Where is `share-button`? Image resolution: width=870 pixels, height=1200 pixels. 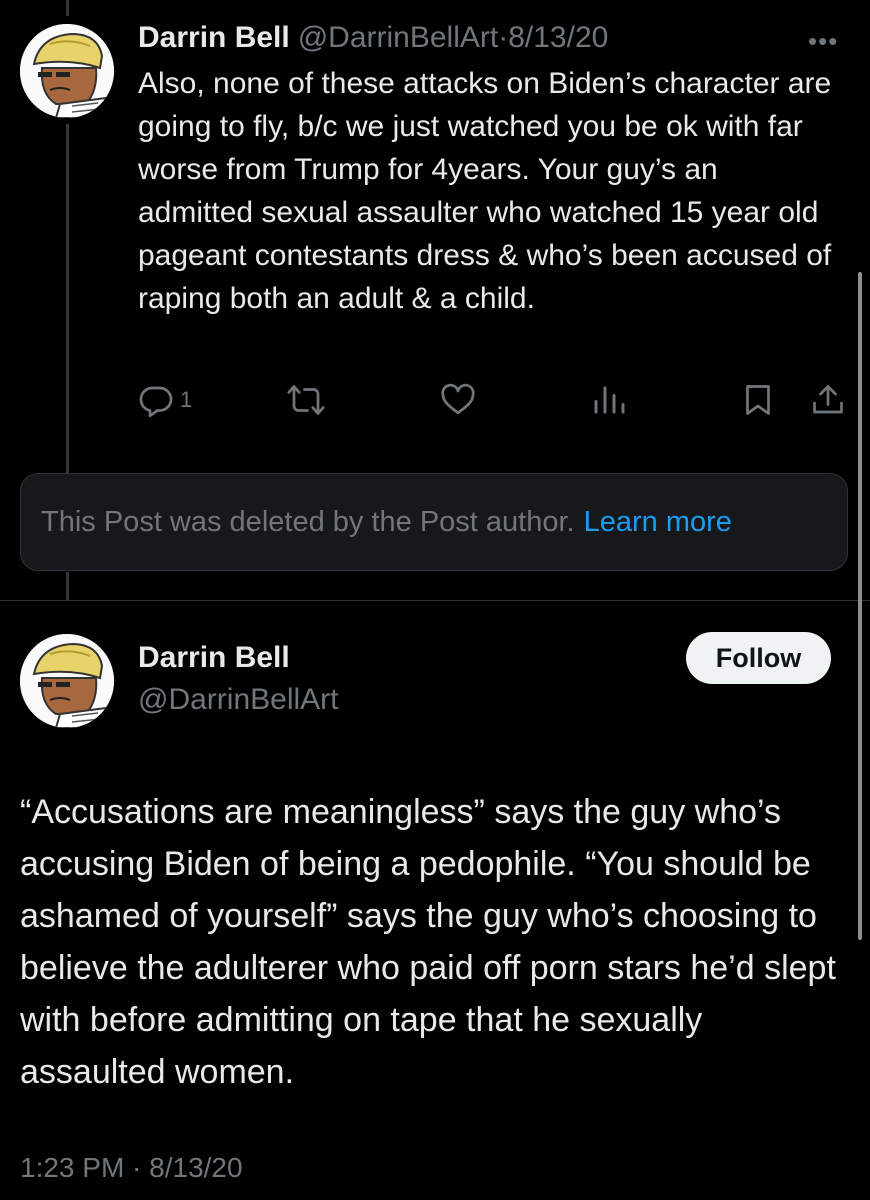
share-button is located at coordinates (828, 400).